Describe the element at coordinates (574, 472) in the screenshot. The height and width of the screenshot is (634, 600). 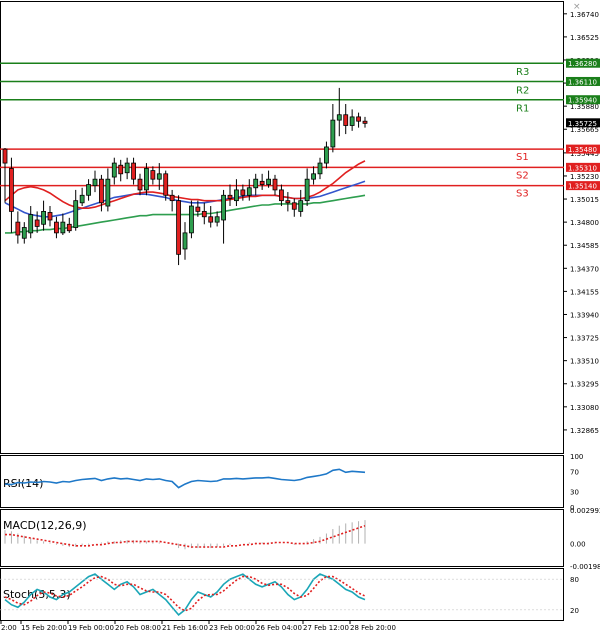
I see `rsi-tick-label: 70` at that location.